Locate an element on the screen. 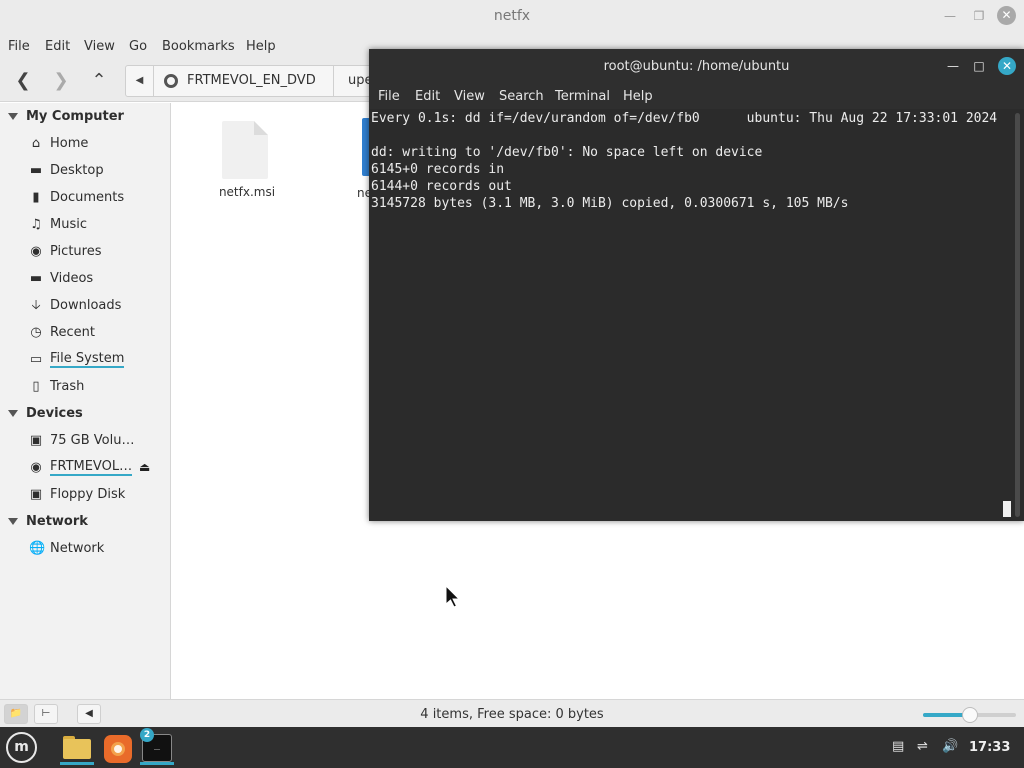  sidebar-section-network: Network is located at coordinates (48, 521).